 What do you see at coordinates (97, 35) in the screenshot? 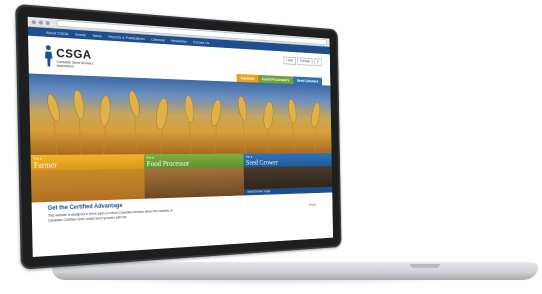
I see `nav-item-news: News` at bounding box center [97, 35].